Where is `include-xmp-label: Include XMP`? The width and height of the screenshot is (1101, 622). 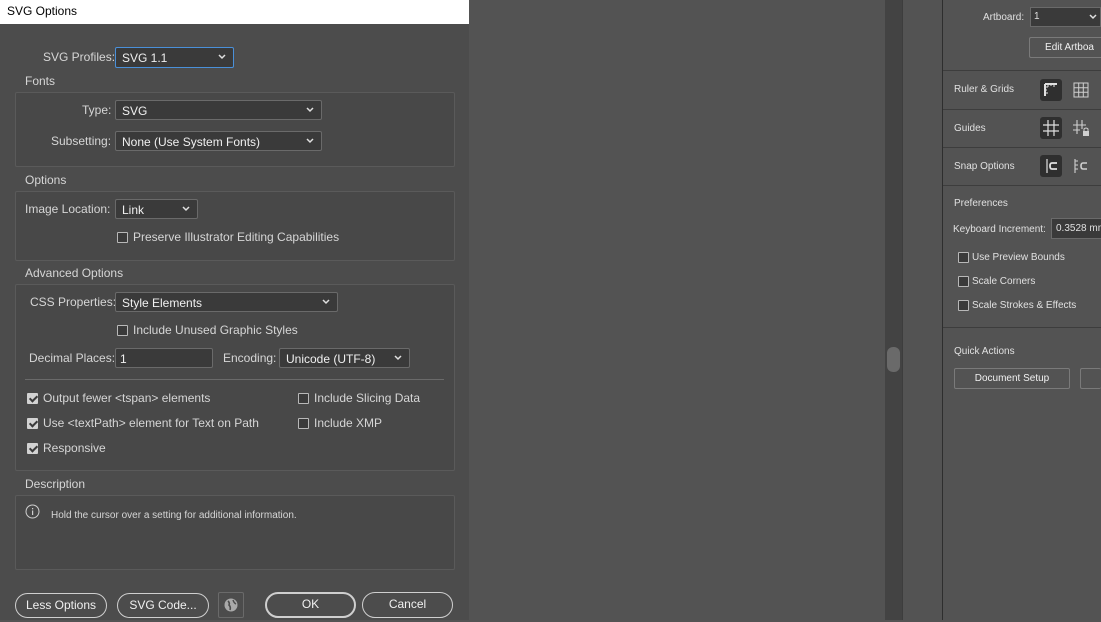 include-xmp-label: Include XMP is located at coordinates (348, 423).